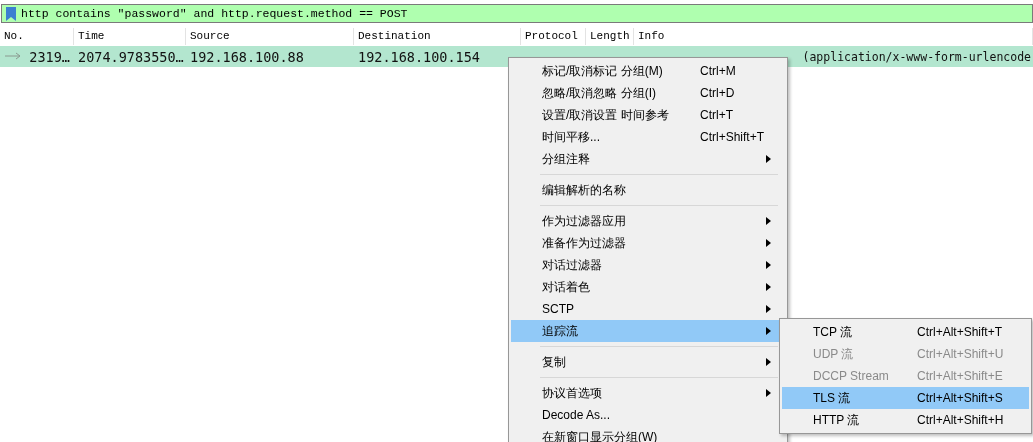 This screenshot has height=442, width=1033. Describe the element at coordinates (270, 36) in the screenshot. I see `column-header: Source` at that location.